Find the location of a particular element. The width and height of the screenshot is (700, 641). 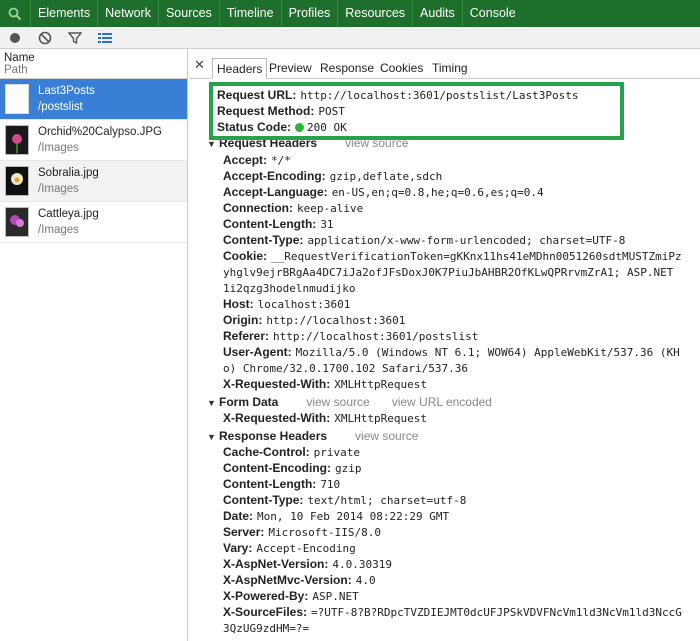

header-value: keep-alive is located at coordinates (330, 208).